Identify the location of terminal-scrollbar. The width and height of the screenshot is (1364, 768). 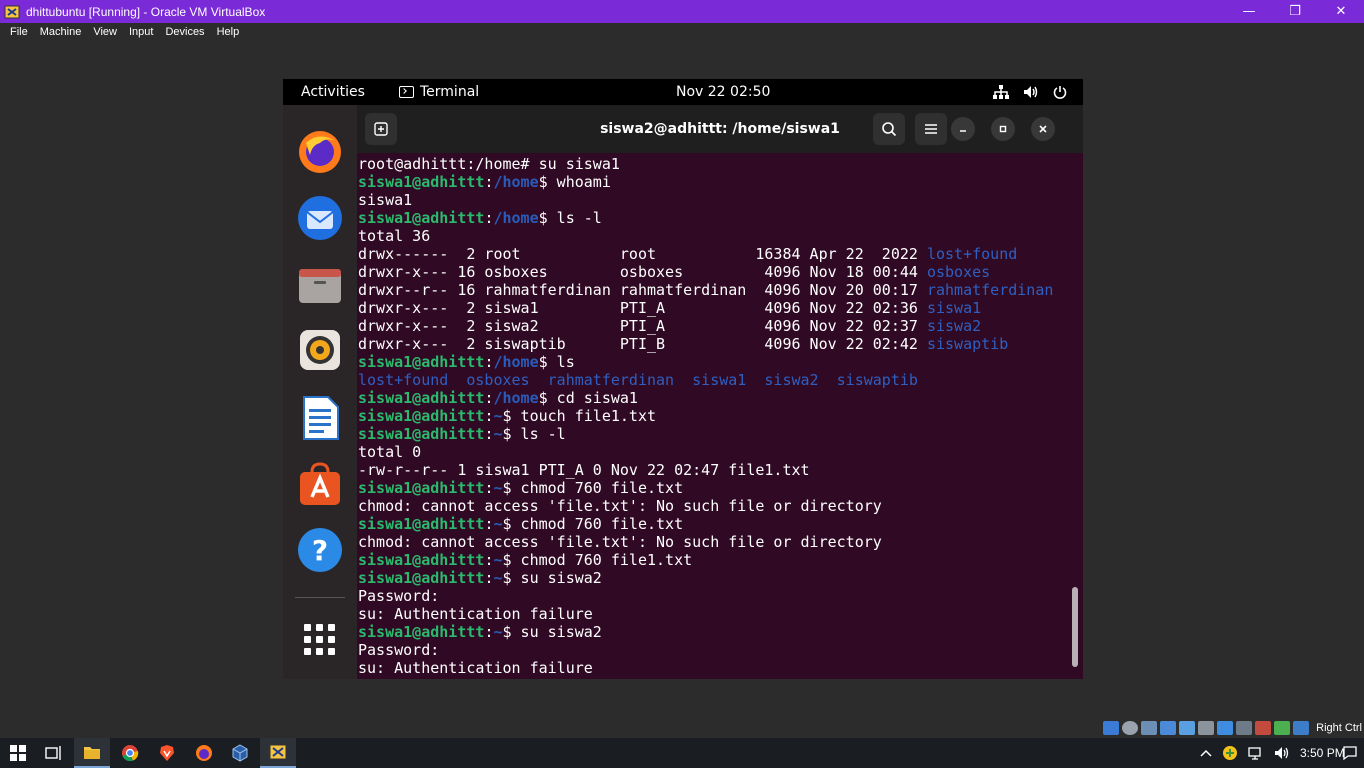
(1075, 627).